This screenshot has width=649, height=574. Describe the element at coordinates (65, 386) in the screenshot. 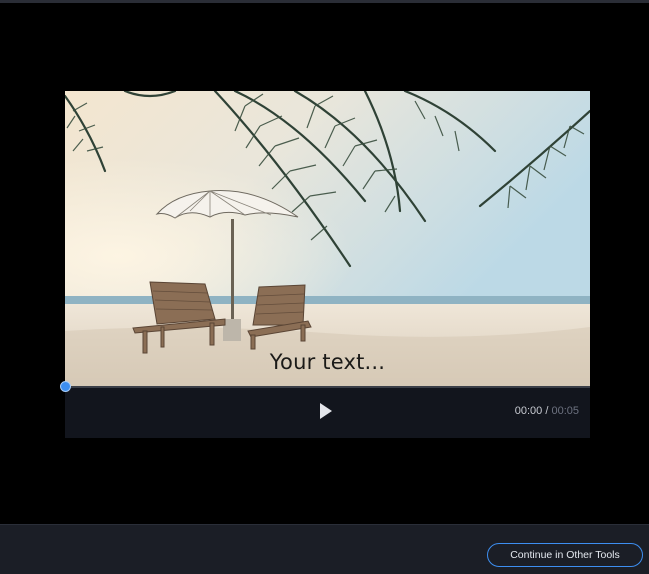

I see `progress-handle` at that location.